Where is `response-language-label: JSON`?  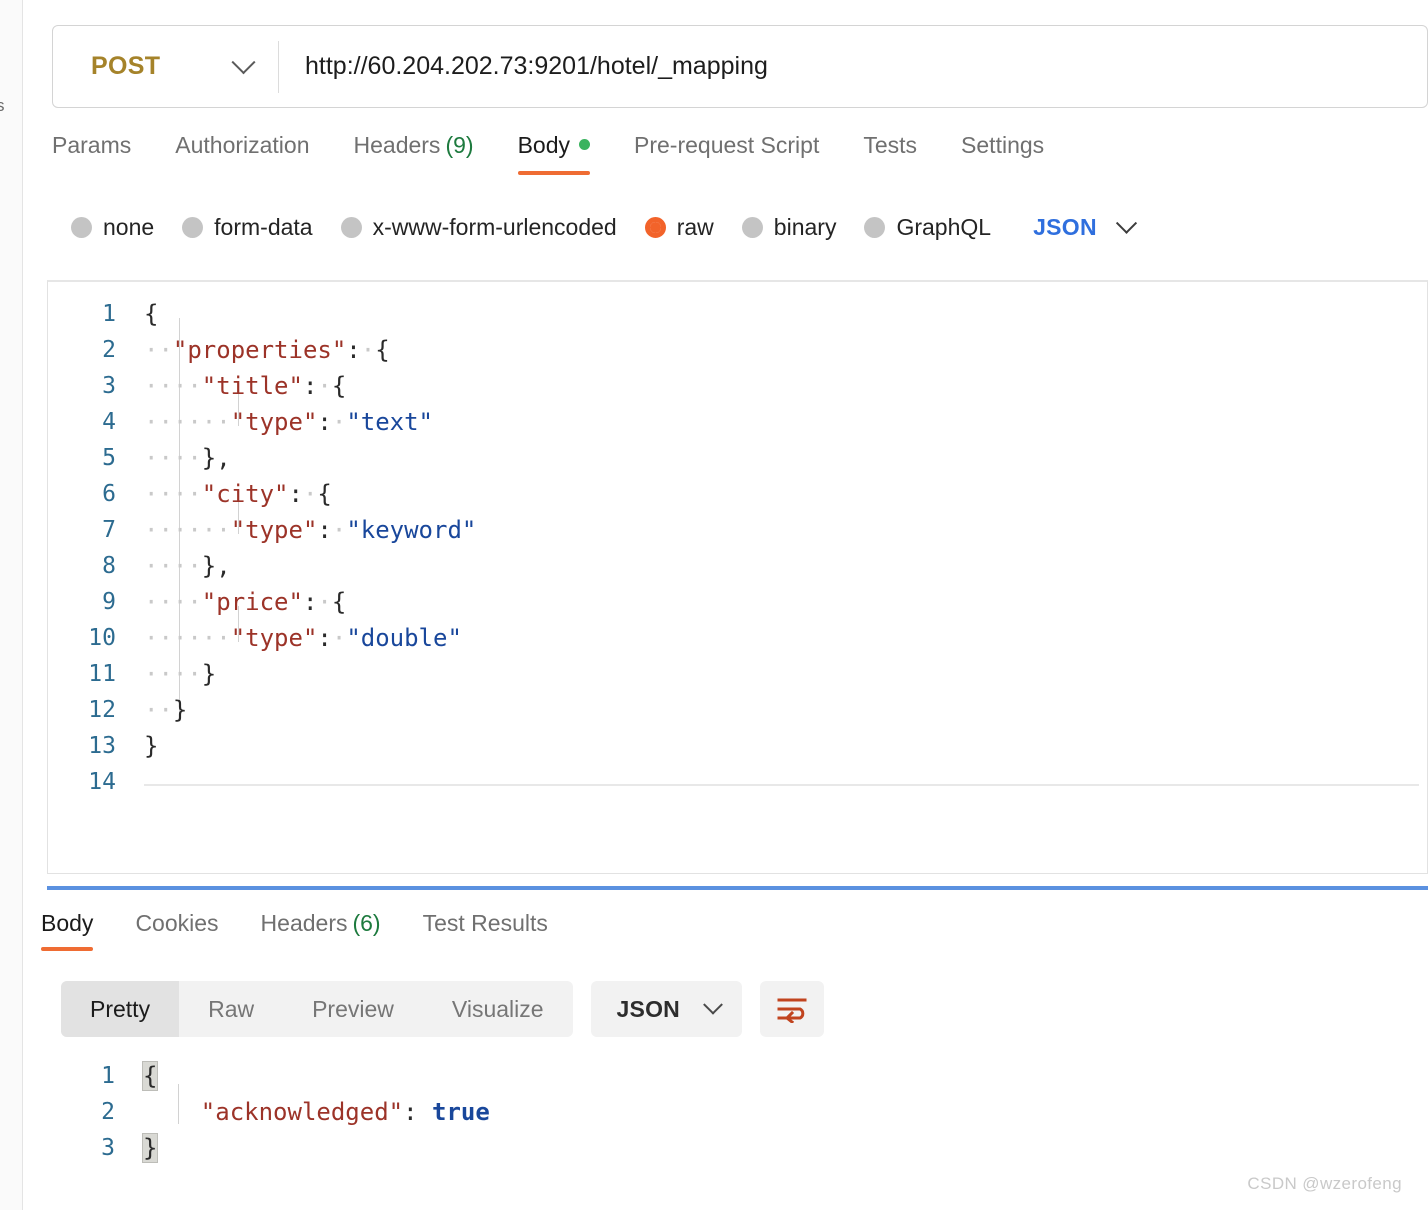
response-language-label: JSON is located at coordinates (648, 1008).